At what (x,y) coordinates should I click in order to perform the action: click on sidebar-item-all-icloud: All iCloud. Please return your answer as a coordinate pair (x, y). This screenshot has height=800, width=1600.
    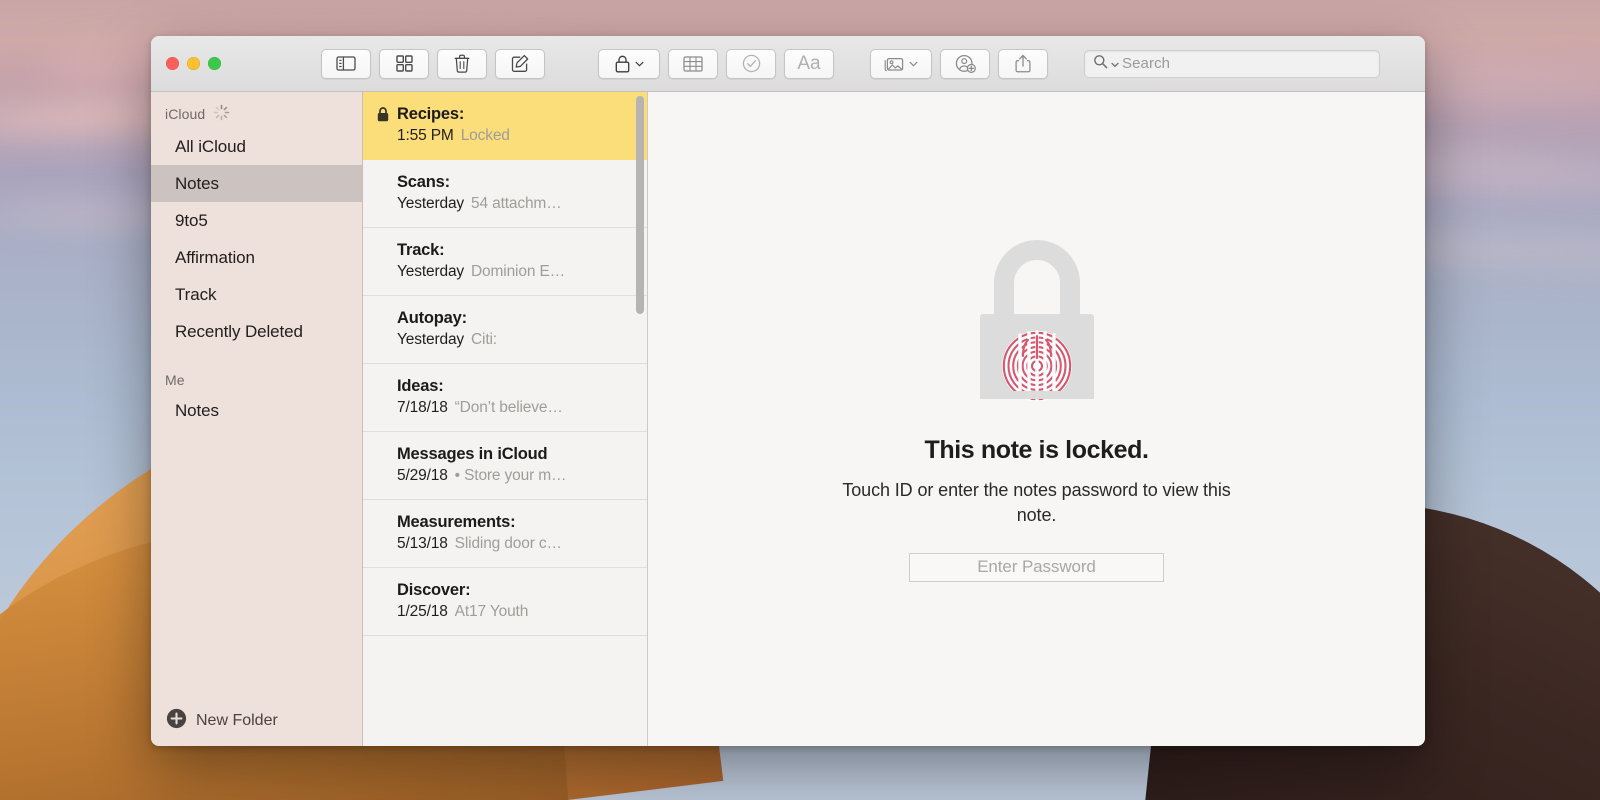
    Looking at the image, I should click on (256, 146).